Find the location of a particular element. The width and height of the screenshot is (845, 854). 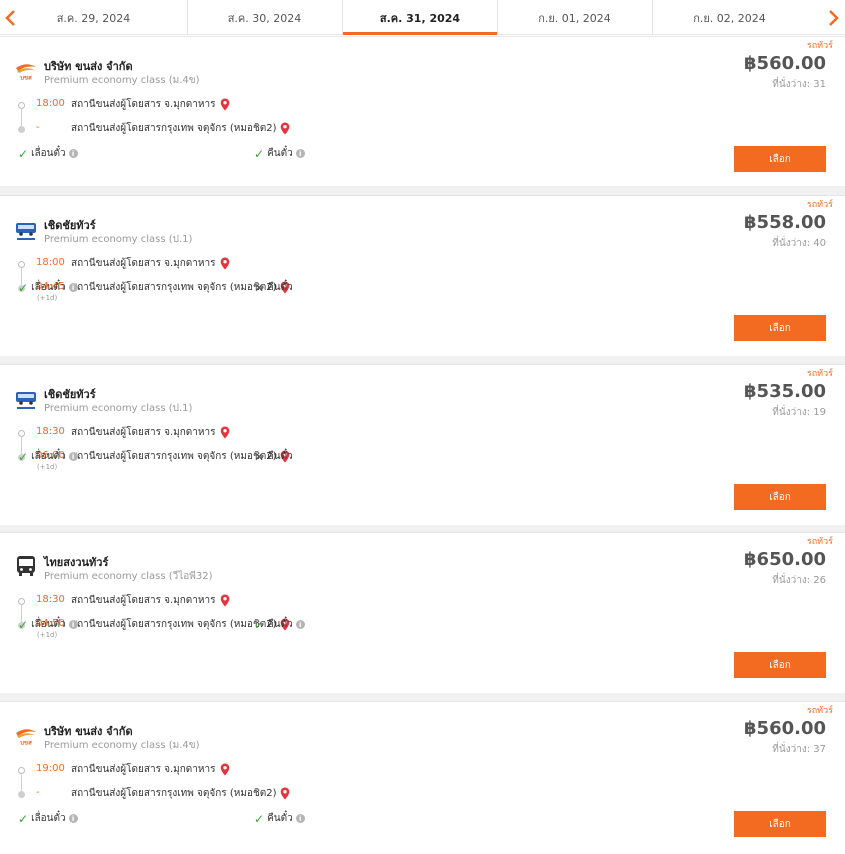

seat-class: Premium economy class (ป.1) is located at coordinates (118, 408).